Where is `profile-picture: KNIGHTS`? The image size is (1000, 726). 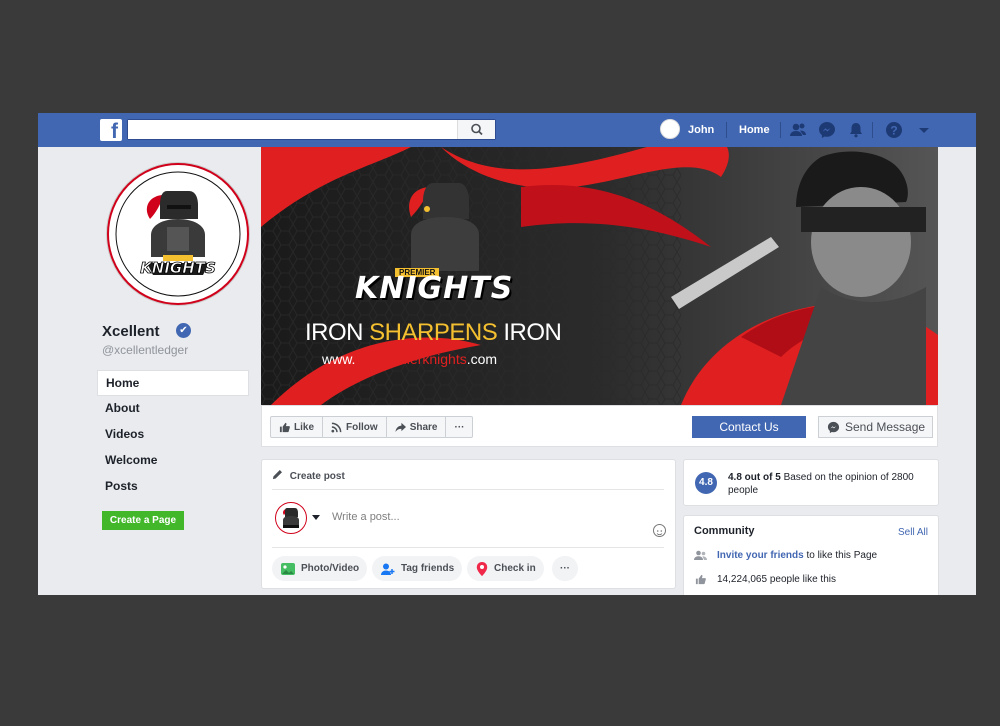 profile-picture: KNIGHTS is located at coordinates (178, 234).